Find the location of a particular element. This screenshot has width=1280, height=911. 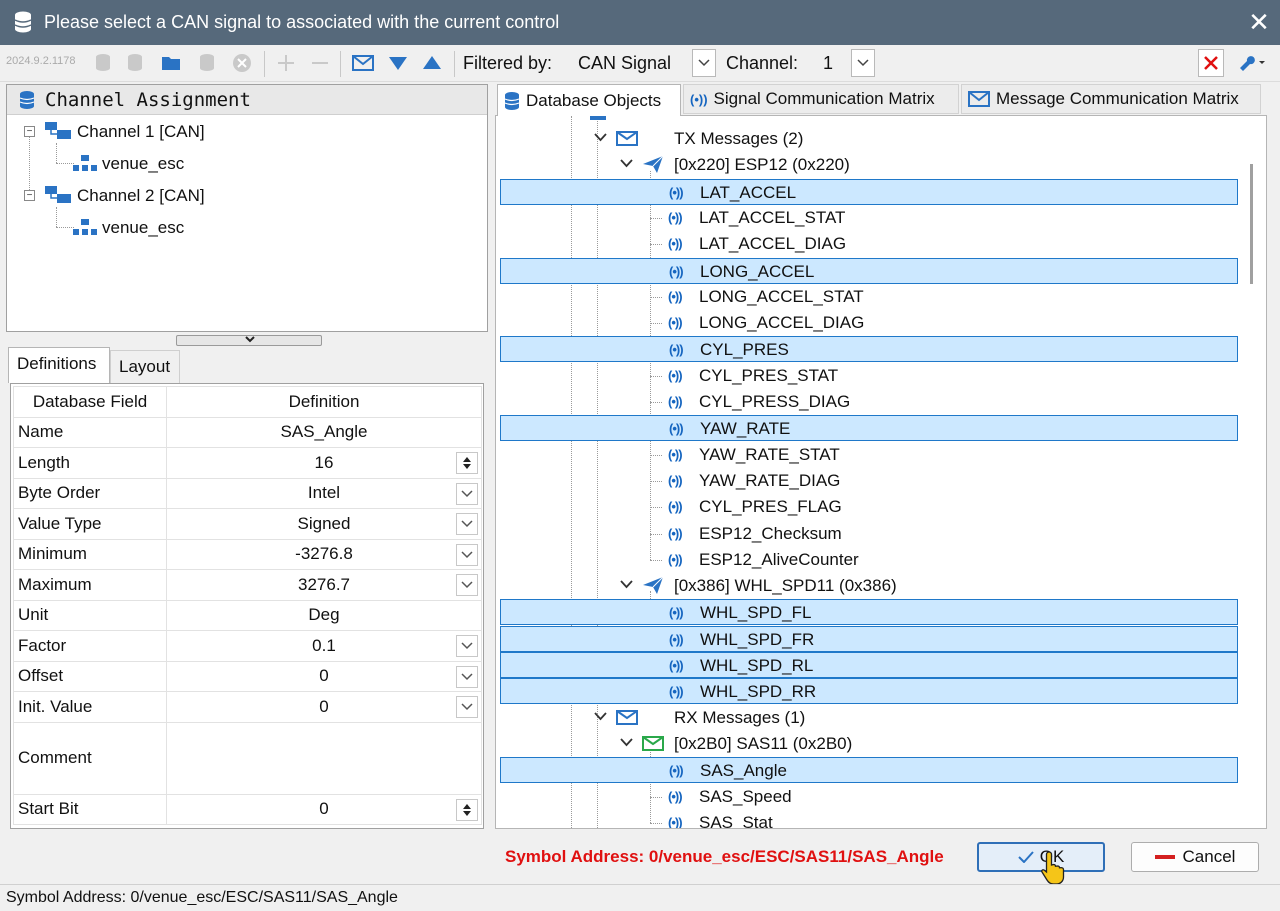

channel-2-item: Channel 2 [CAN] is located at coordinates (141, 196).